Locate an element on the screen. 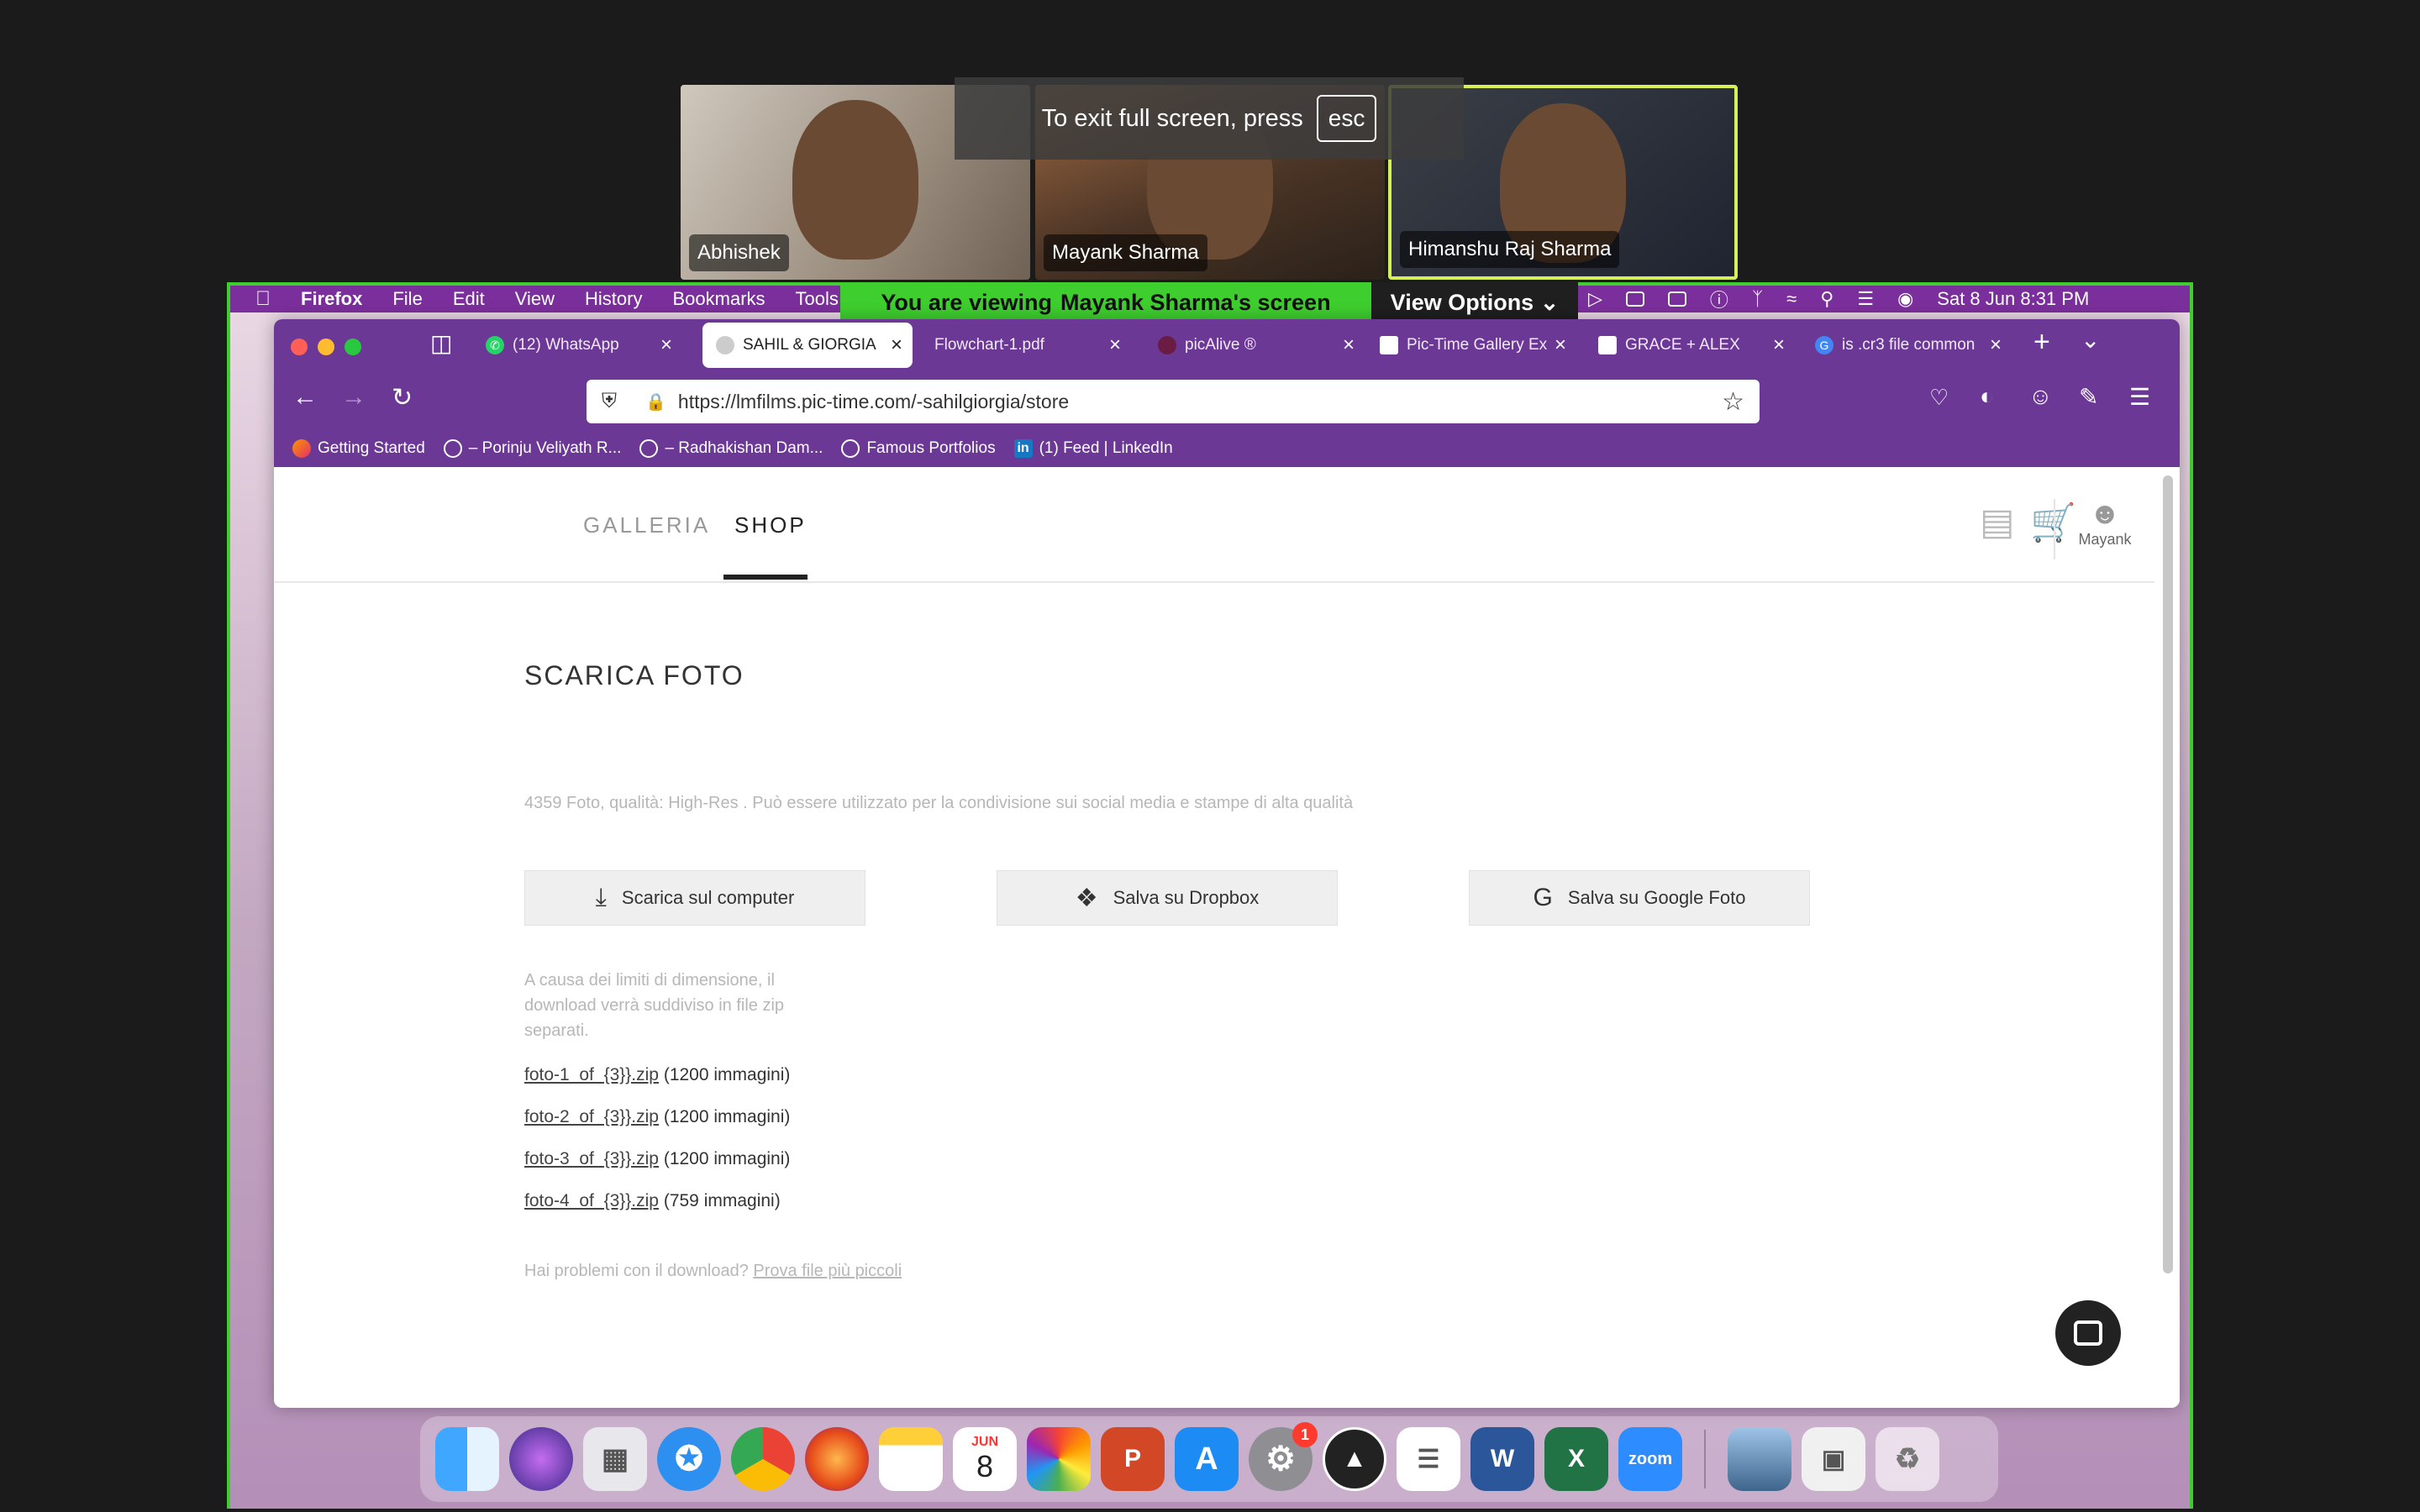 The height and width of the screenshot is (1512, 2420). wifi-icon: ≈ is located at coordinates (1792, 299).